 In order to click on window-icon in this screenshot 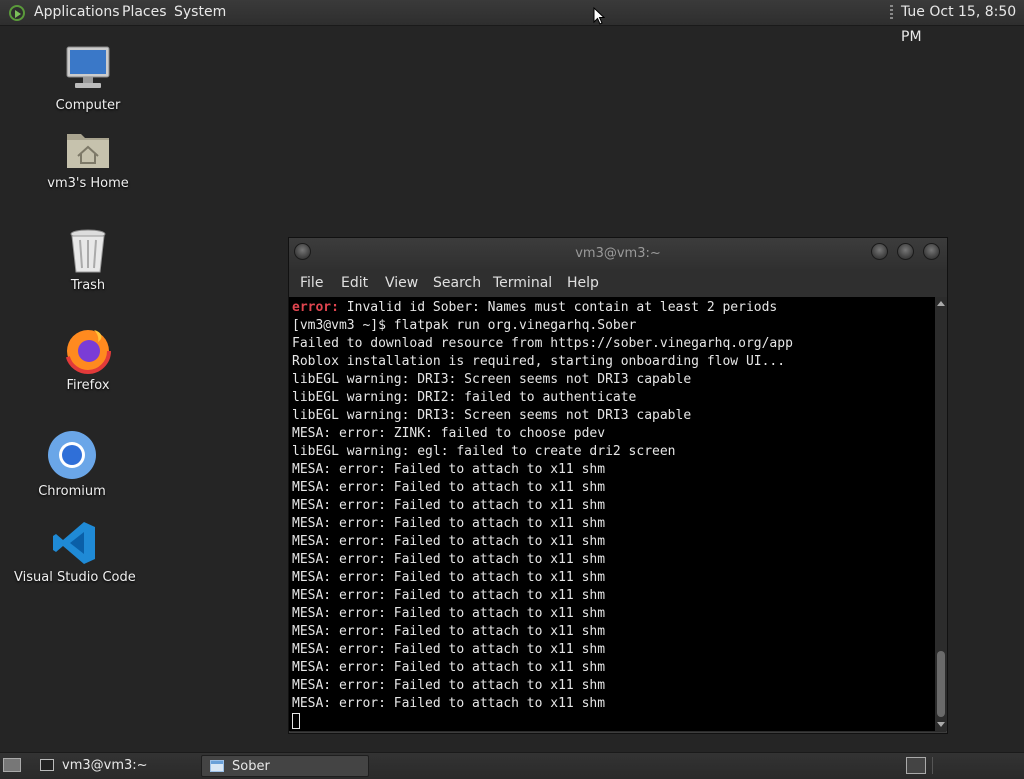, I will do `click(217, 766)`.